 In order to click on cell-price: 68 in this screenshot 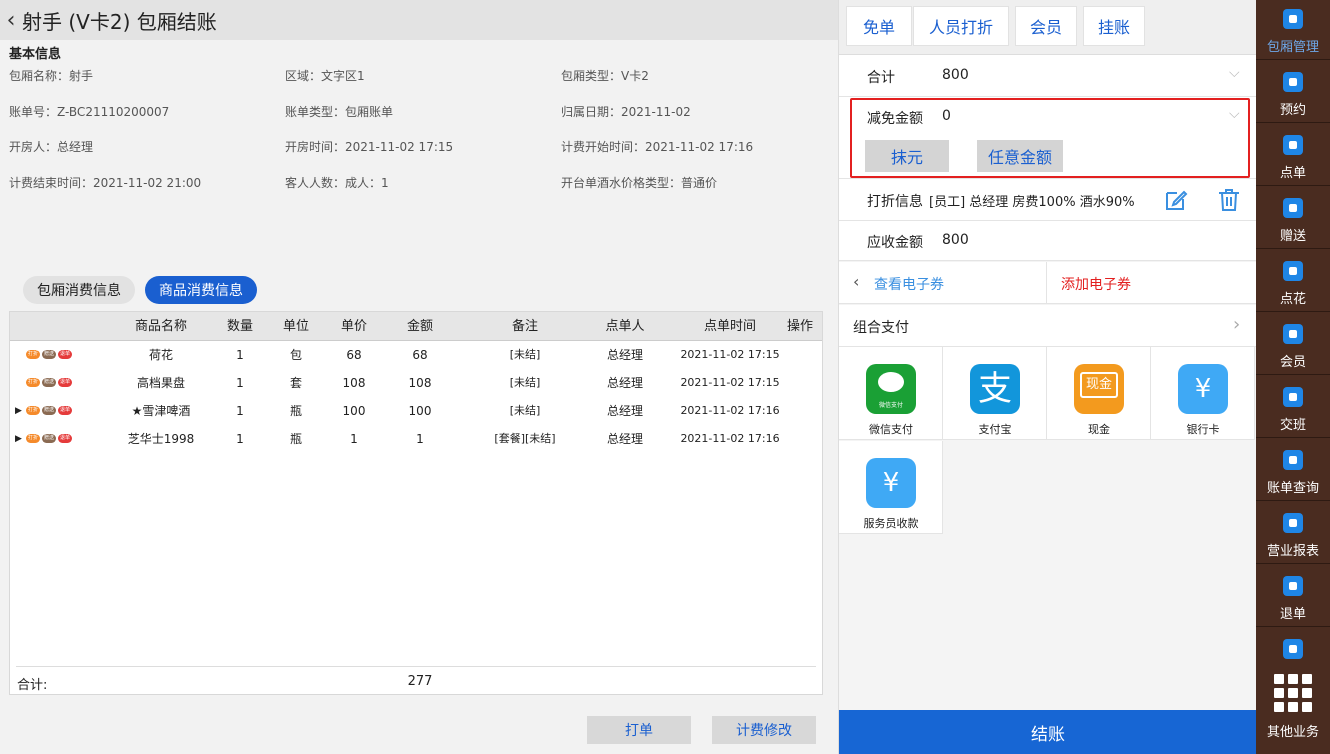, I will do `click(354, 355)`.